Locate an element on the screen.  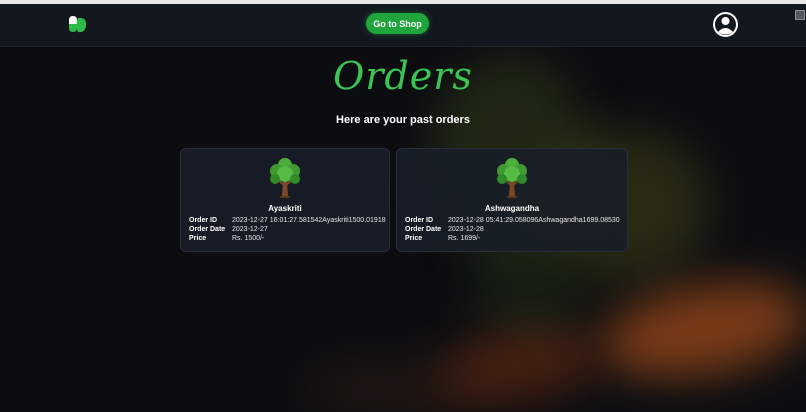
price-row: Price Rs. 1699/- is located at coordinates (442, 238).